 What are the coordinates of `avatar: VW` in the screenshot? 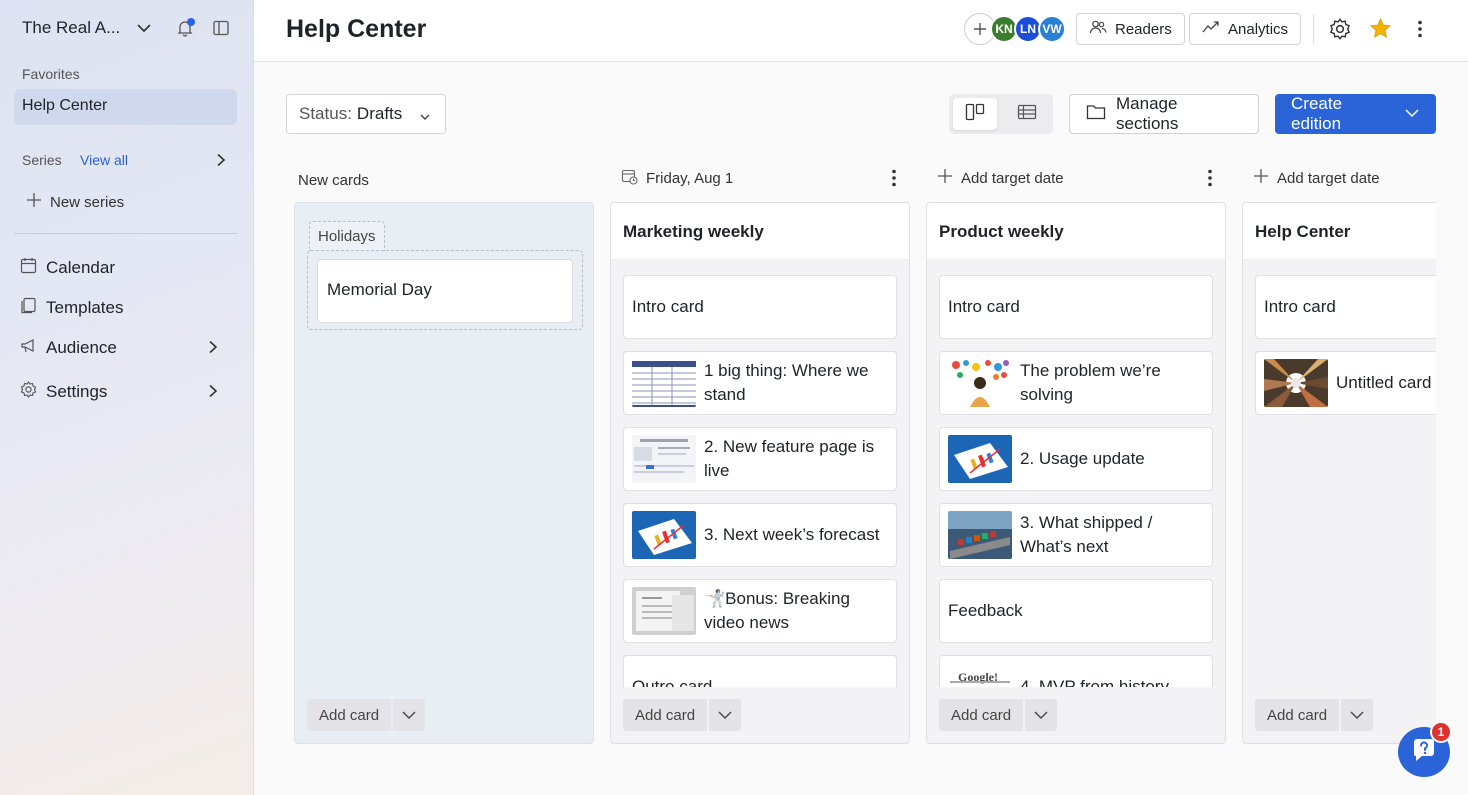 It's located at (1052, 29).